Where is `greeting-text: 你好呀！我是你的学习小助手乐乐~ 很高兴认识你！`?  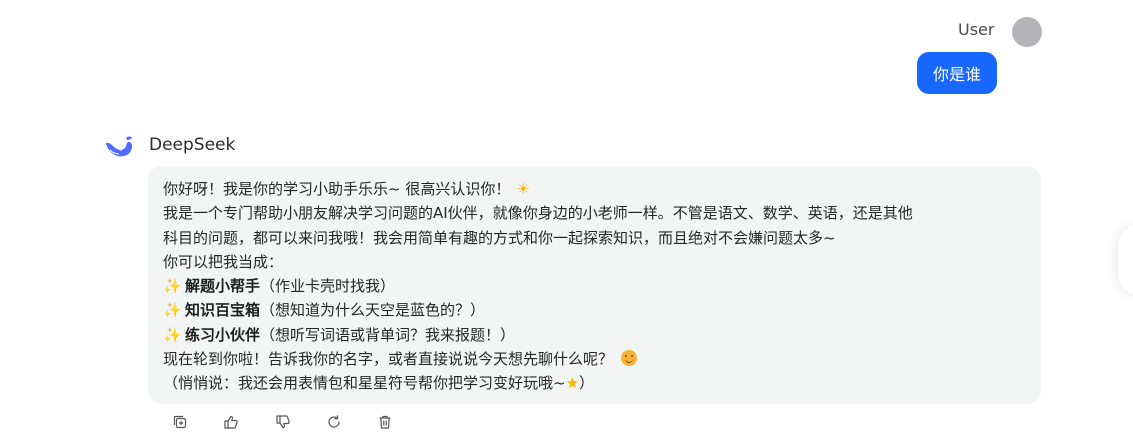
greeting-text: 你好呀！我是你的学习小助手乐乐~ 很高兴认识你！ is located at coordinates (337, 189).